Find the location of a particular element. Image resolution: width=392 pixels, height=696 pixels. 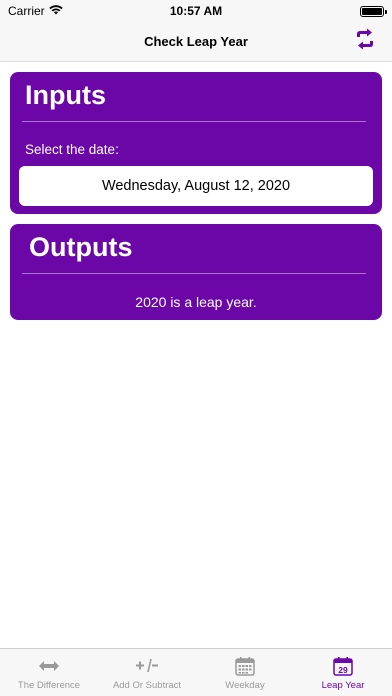

battery-icon is located at coordinates (373, 11).